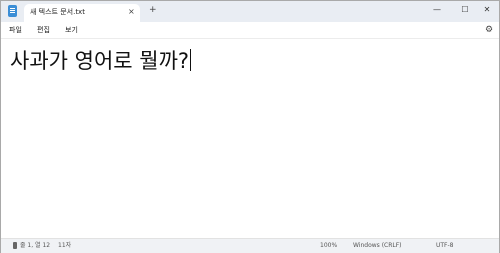 This screenshot has height=253, width=500. What do you see at coordinates (71, 30) in the screenshot?
I see `menu-view: 보기` at bounding box center [71, 30].